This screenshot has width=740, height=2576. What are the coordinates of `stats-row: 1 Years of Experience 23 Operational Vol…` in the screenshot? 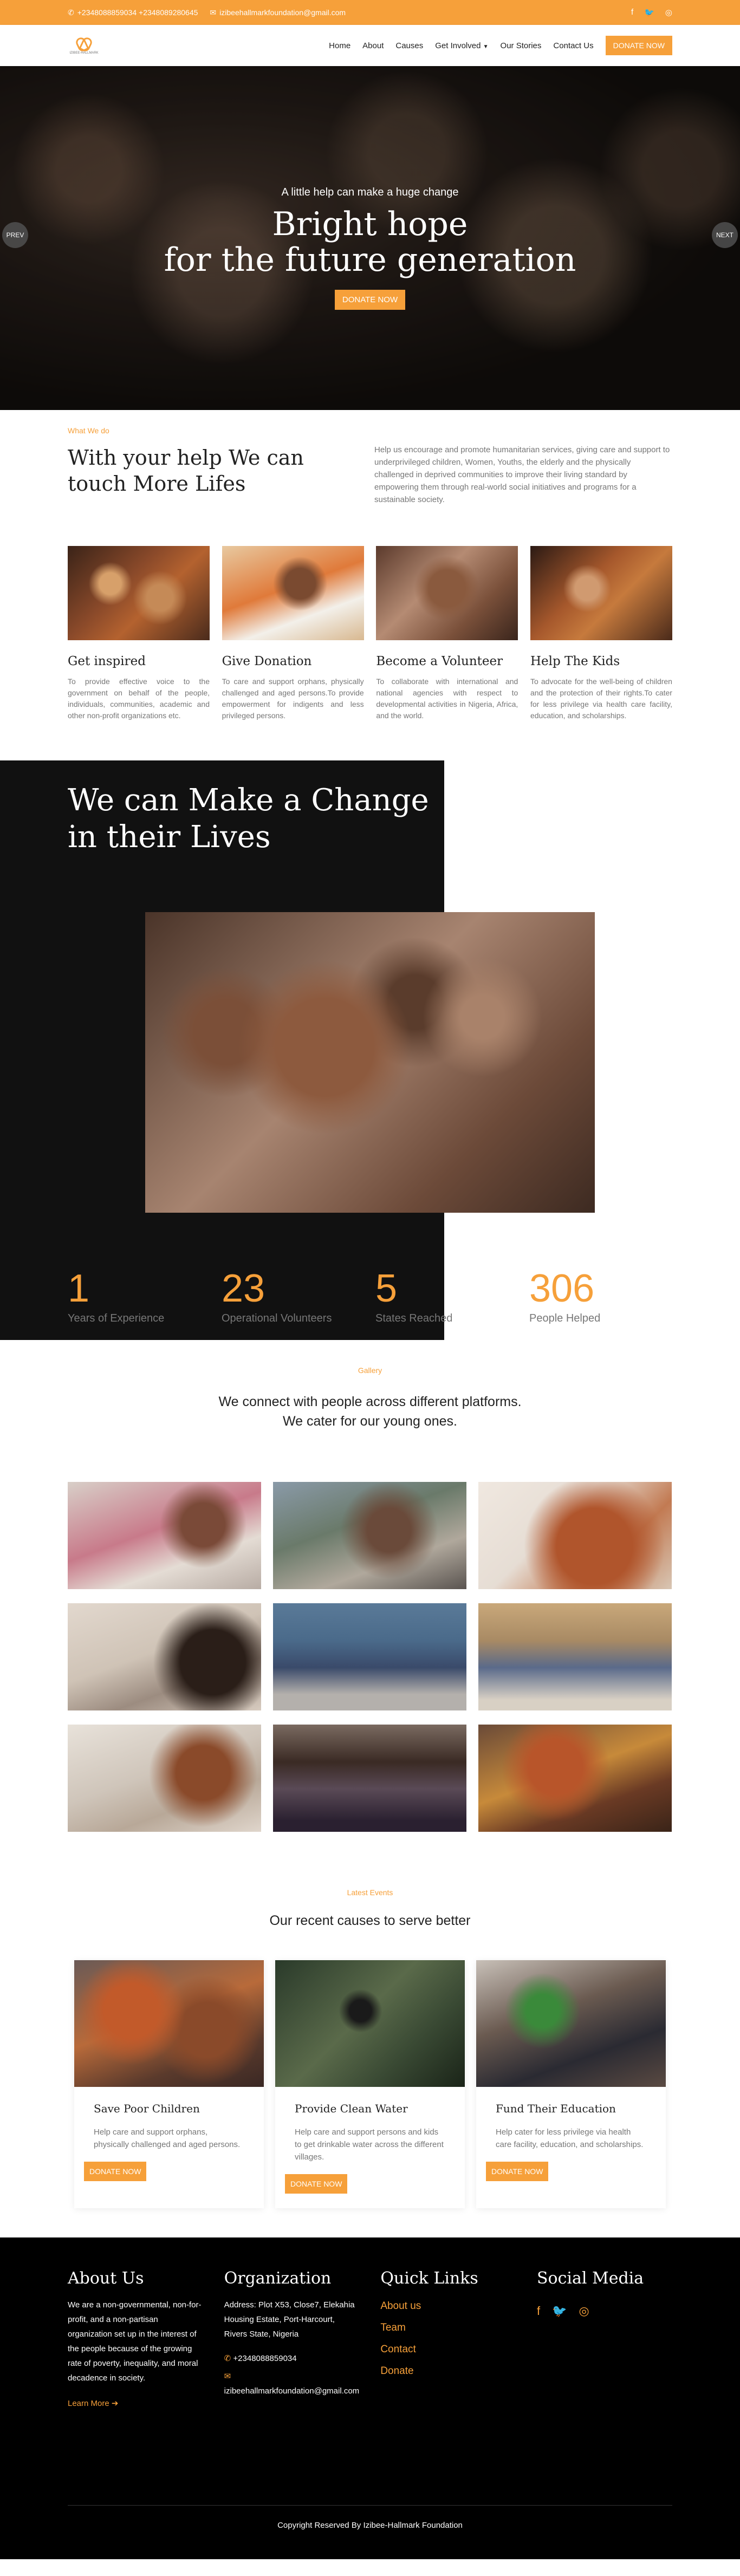 It's located at (375, 1296).